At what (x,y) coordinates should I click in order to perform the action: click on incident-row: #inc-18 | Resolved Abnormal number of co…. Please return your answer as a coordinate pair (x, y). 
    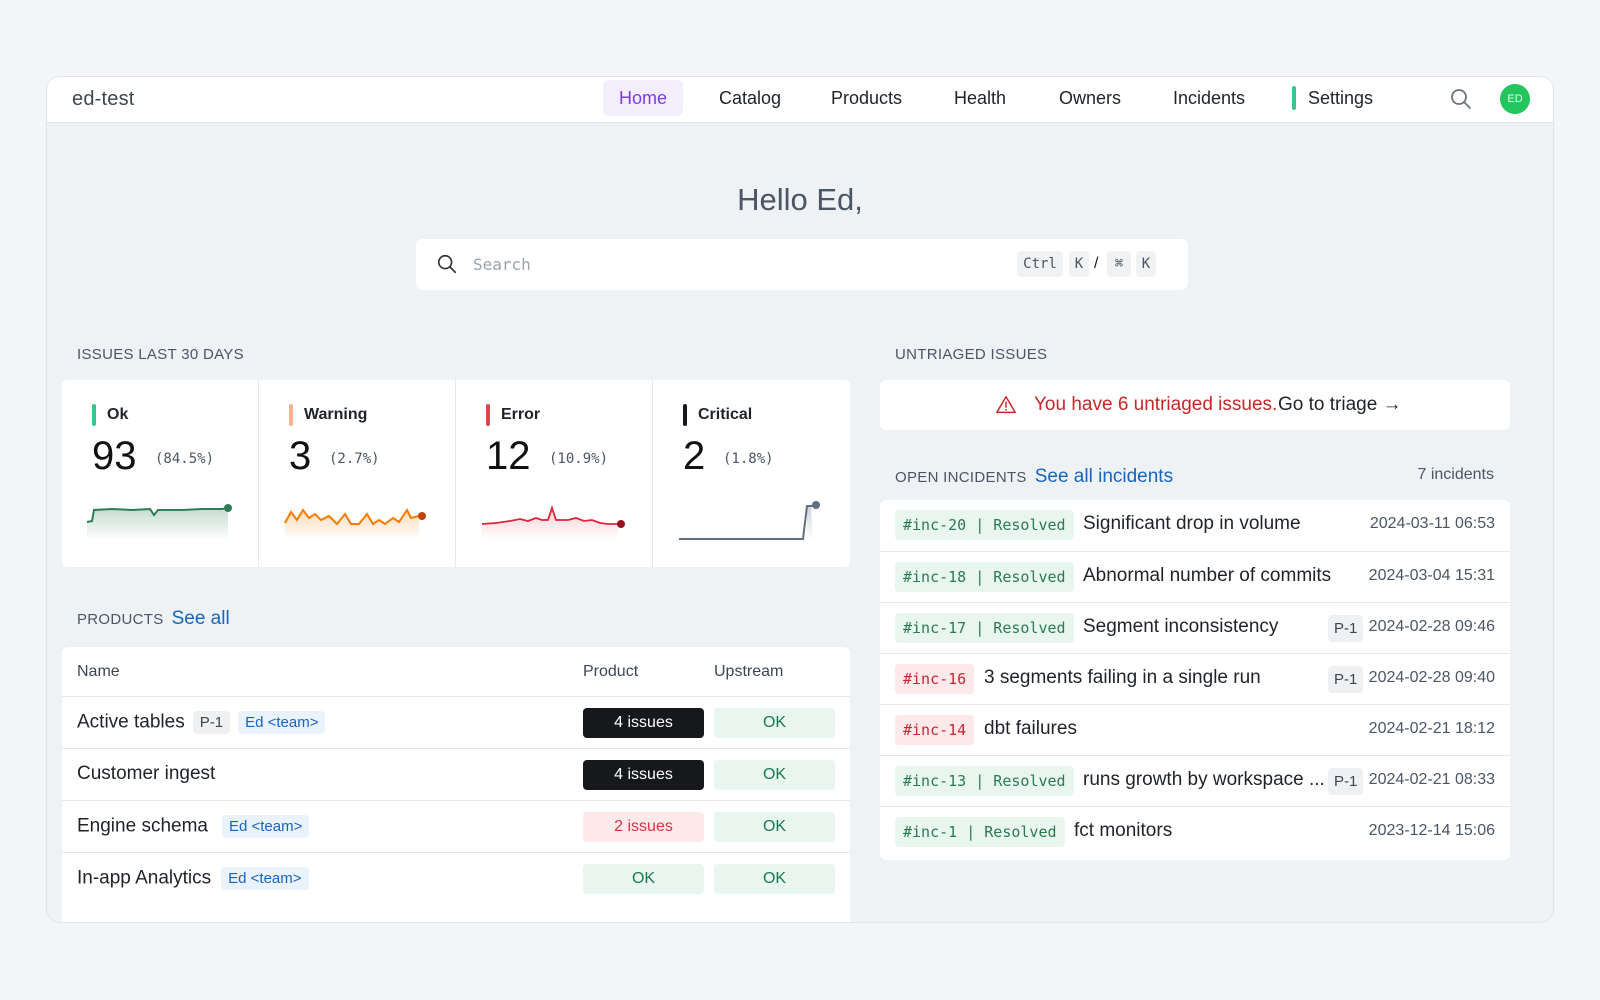
    Looking at the image, I should click on (1195, 576).